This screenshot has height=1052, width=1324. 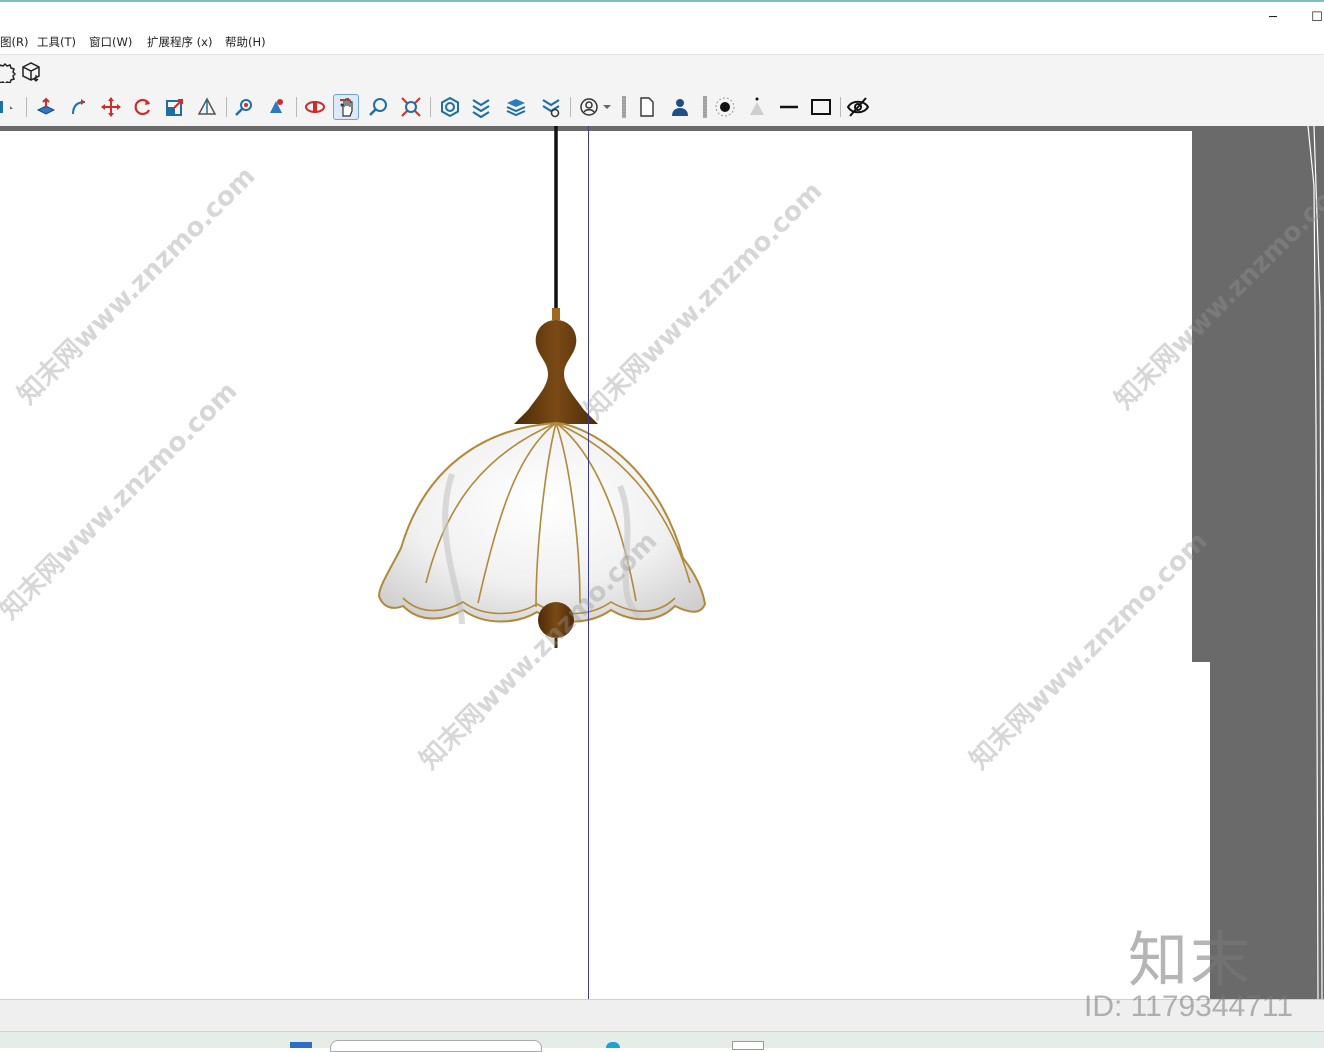 I want to click on menu-extensions: 扩展程序 (x), so click(x=179, y=42).